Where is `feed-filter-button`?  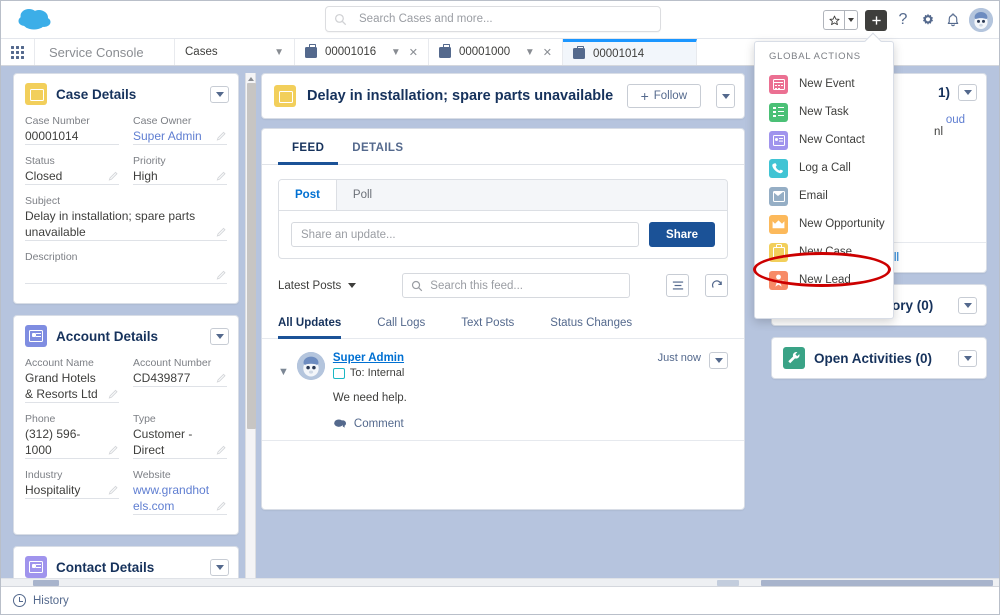 feed-filter-button is located at coordinates (677, 285).